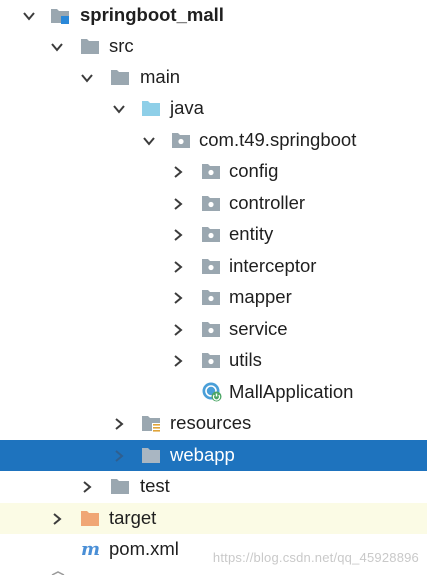  I want to click on tree-label-pom: pom.xml, so click(144, 548).